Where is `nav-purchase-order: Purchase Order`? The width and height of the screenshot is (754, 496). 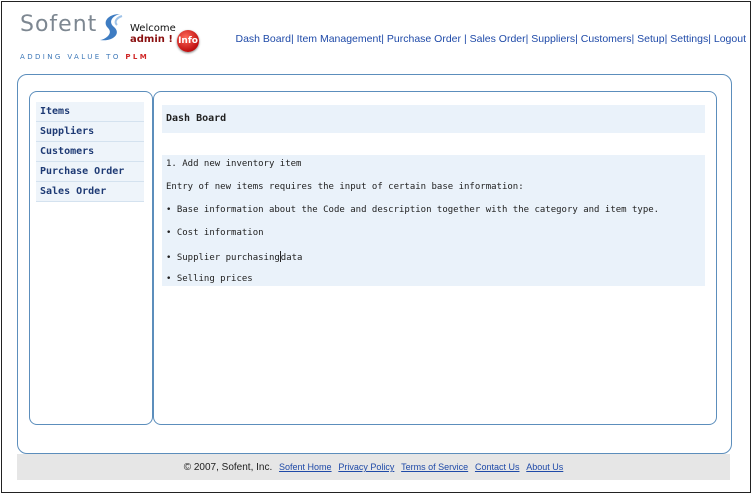
nav-purchase-order: Purchase Order is located at coordinates (424, 39).